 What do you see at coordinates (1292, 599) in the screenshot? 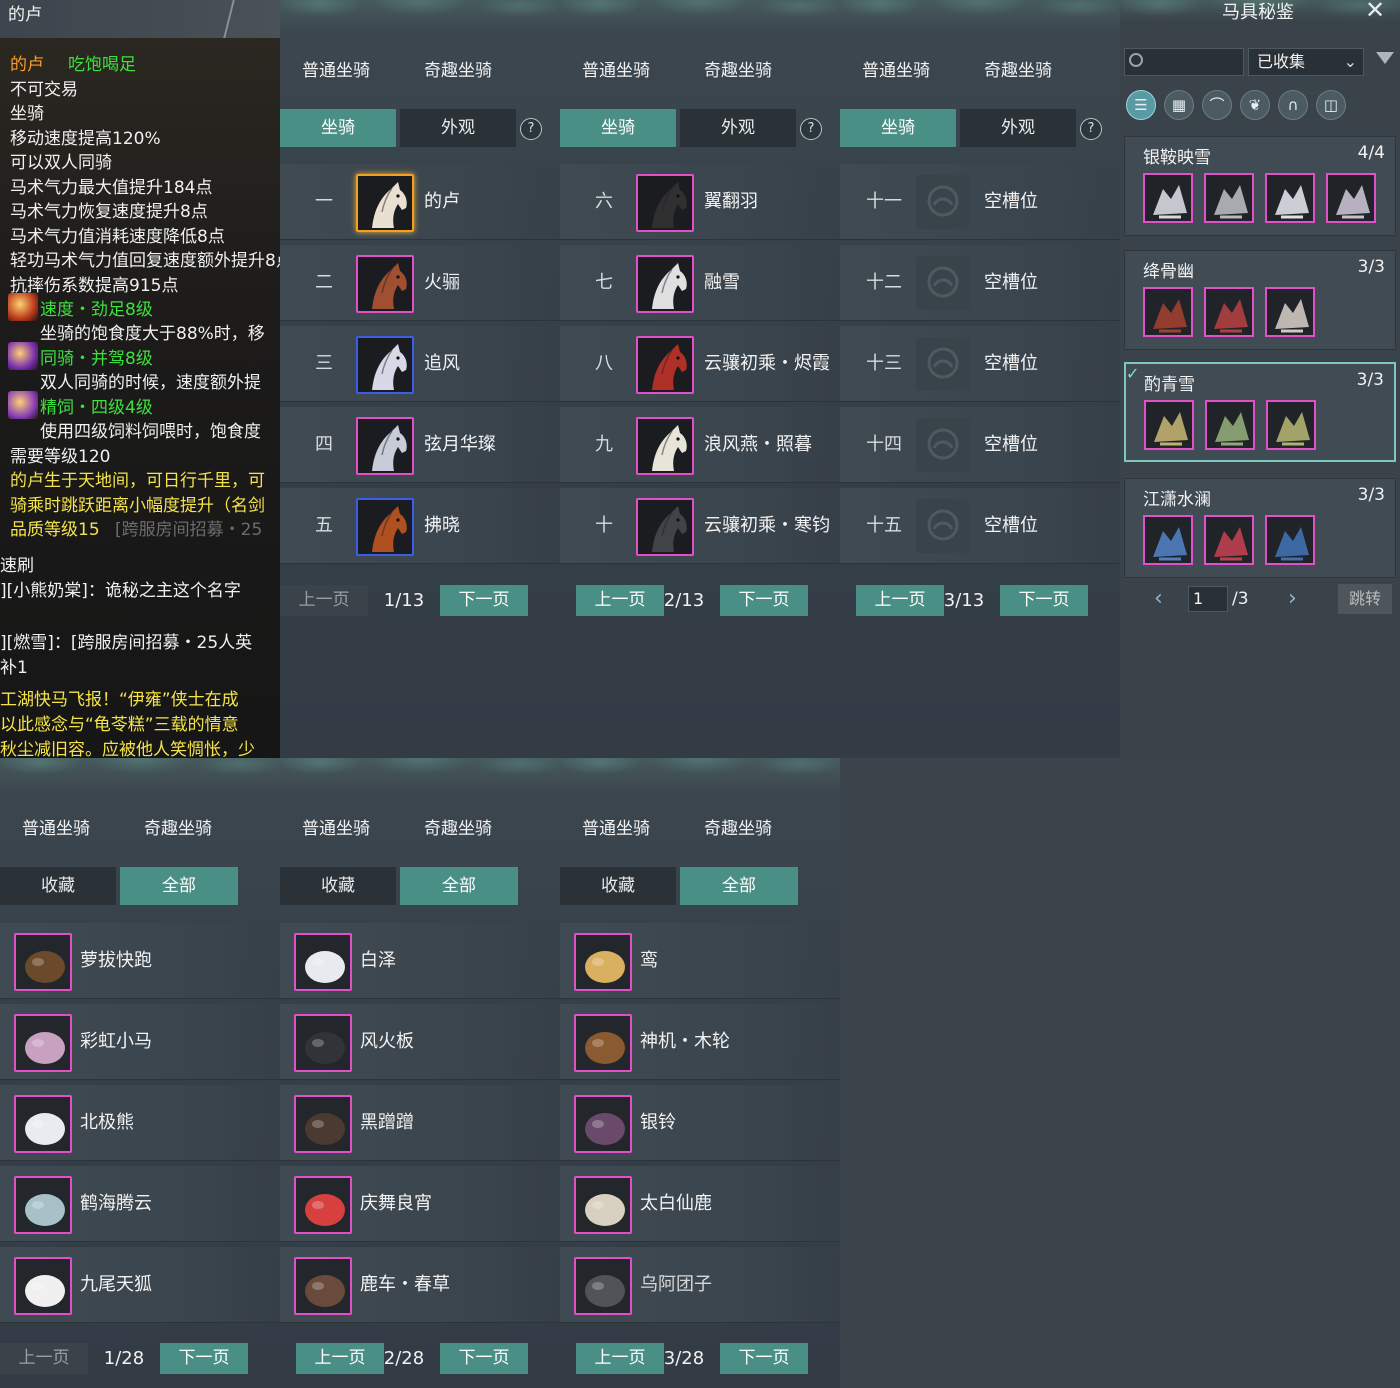
I see `next-page-icon: ›` at bounding box center [1292, 599].